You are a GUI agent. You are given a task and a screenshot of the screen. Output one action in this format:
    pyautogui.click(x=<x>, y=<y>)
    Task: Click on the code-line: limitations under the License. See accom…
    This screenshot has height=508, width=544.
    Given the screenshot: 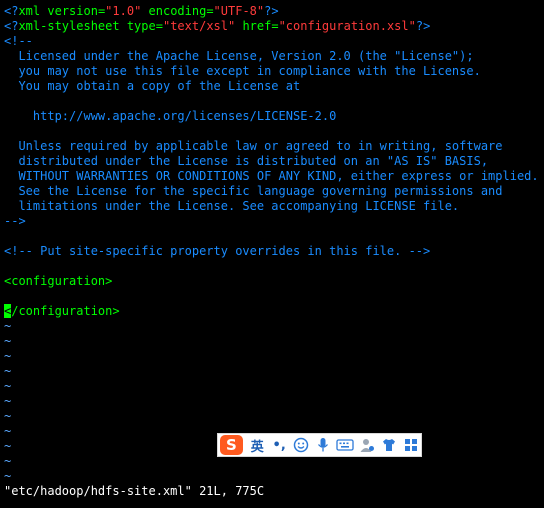 What is the action you would take?
    pyautogui.click(x=272, y=206)
    